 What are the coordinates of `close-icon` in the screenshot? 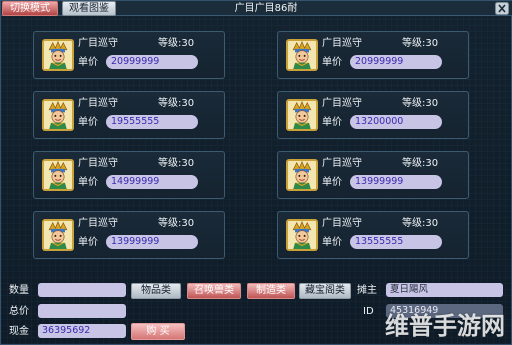 It's located at (502, 8).